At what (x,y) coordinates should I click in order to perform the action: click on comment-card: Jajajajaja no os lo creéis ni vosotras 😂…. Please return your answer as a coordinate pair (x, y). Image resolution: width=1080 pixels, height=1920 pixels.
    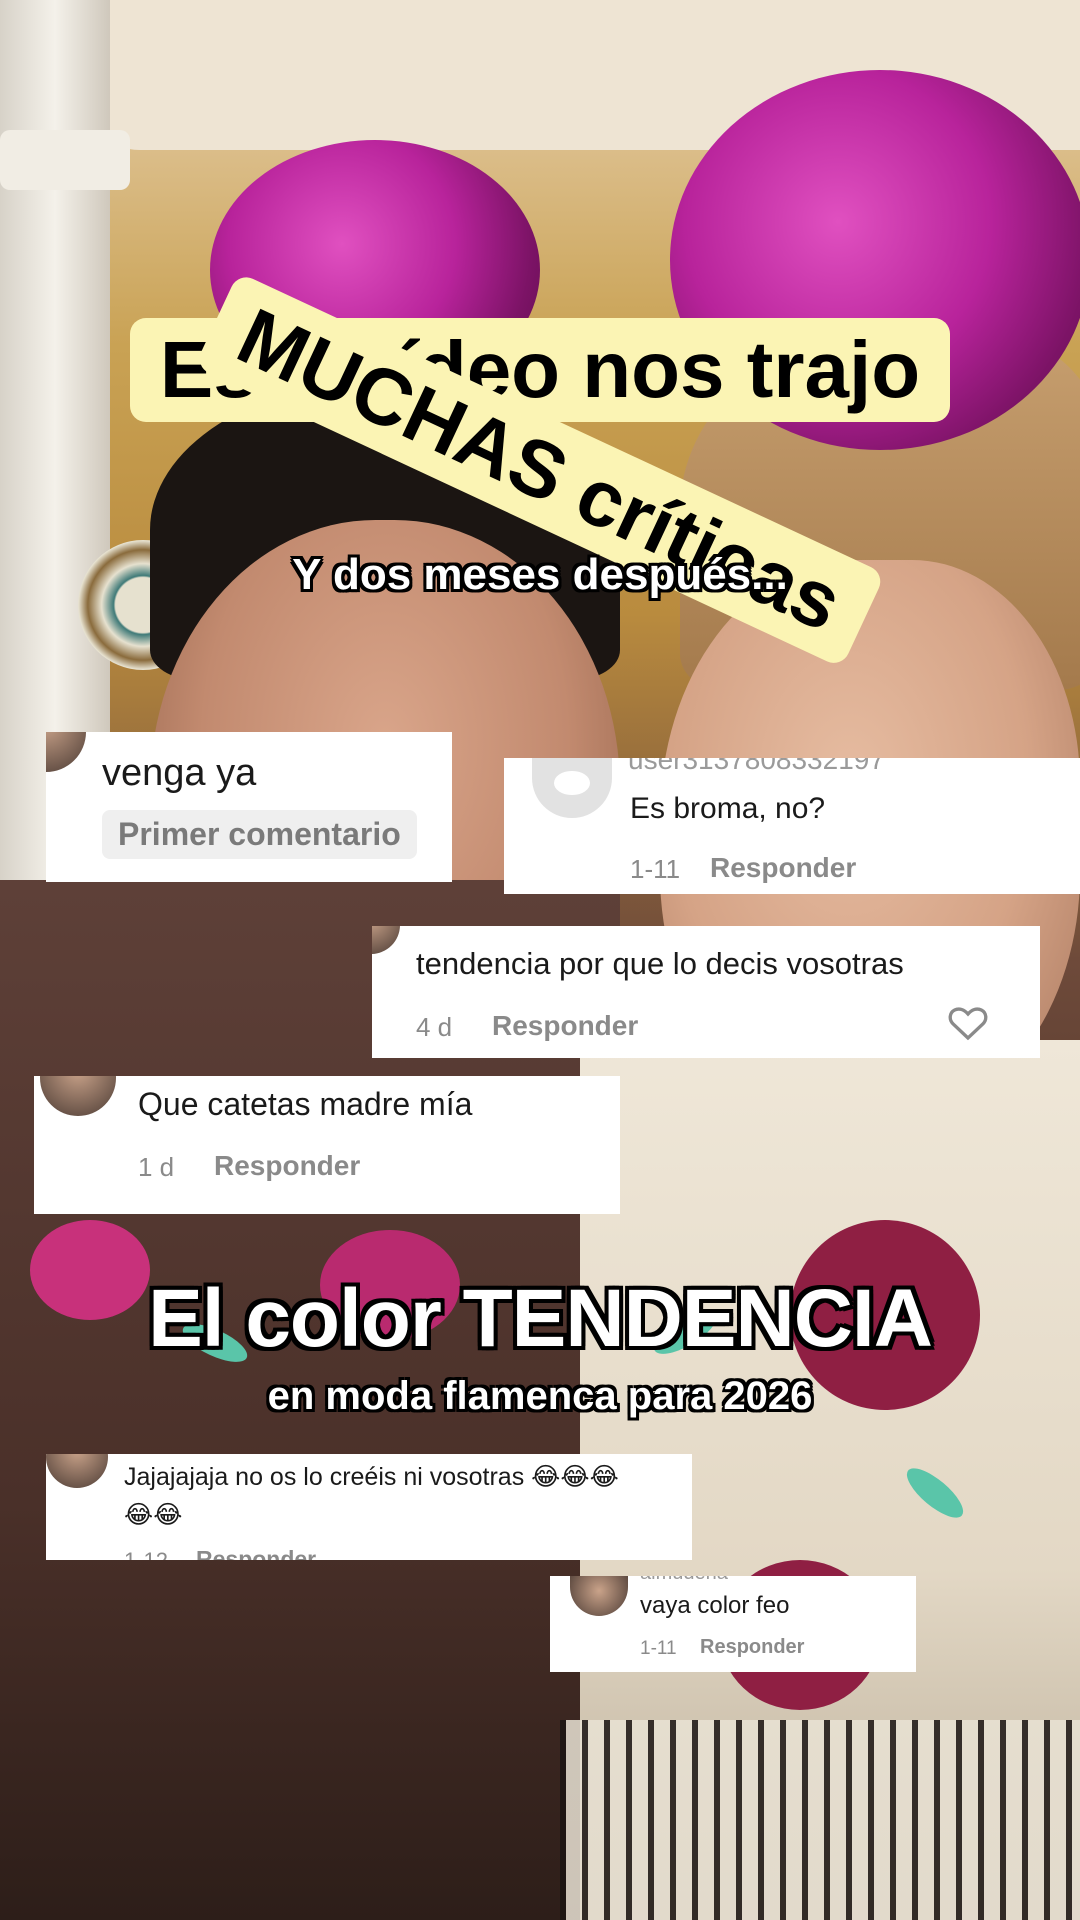
    Looking at the image, I should click on (369, 1507).